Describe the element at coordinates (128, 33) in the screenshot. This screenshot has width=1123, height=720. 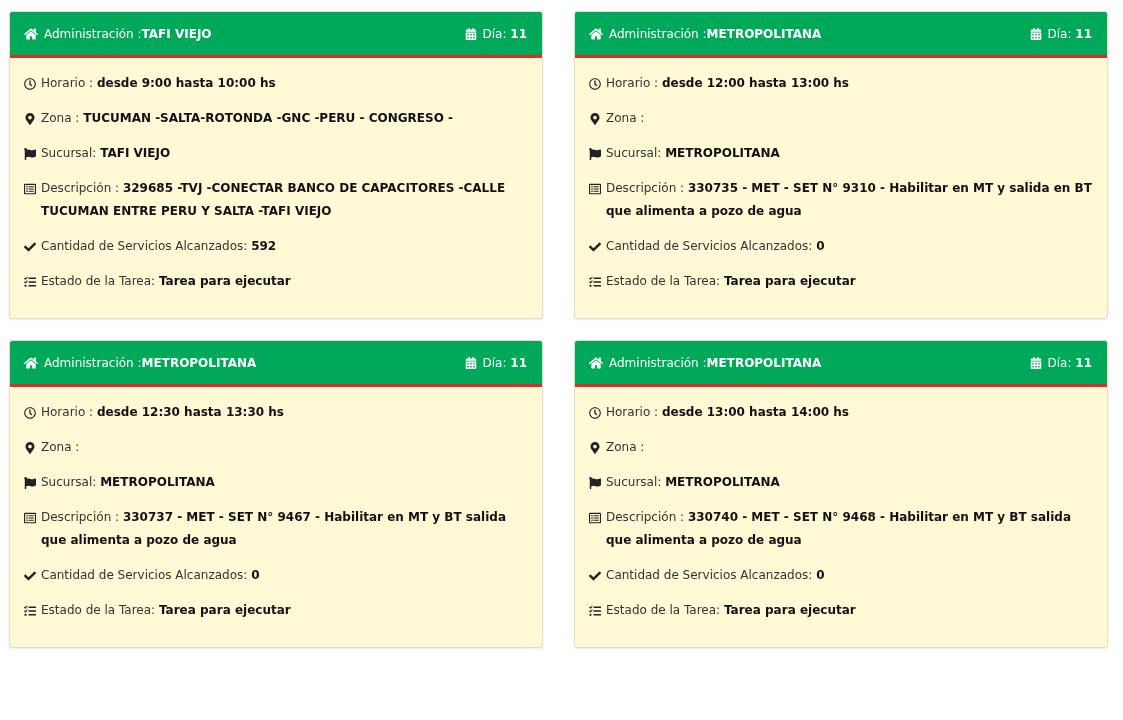
I see `administration-title: Administración :TAFI VIEJO` at that location.